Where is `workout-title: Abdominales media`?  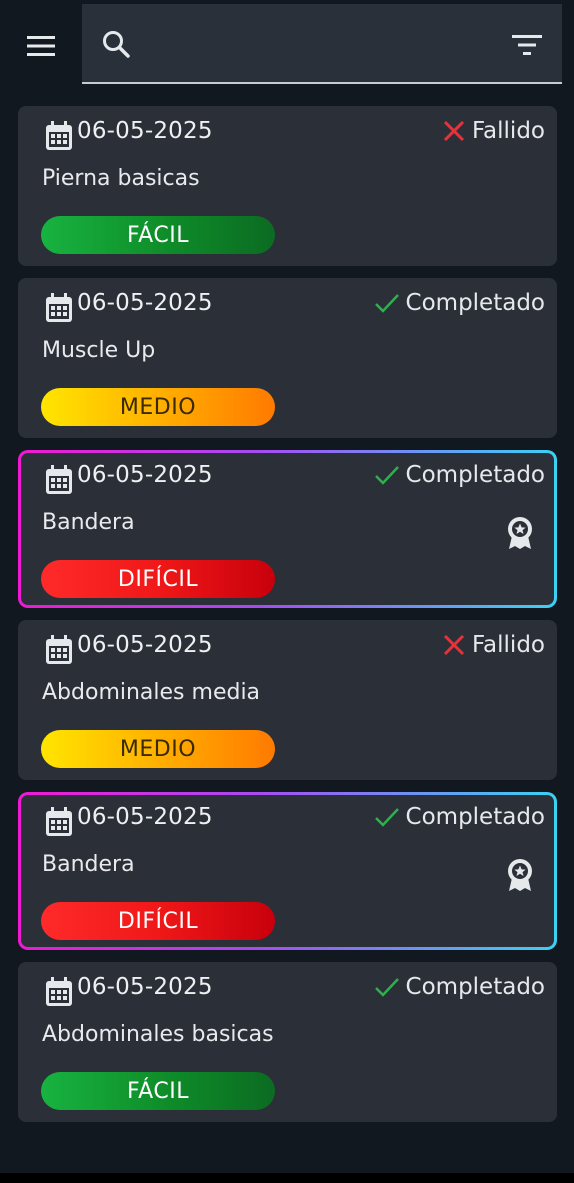 workout-title: Abdominales media is located at coordinates (151, 692).